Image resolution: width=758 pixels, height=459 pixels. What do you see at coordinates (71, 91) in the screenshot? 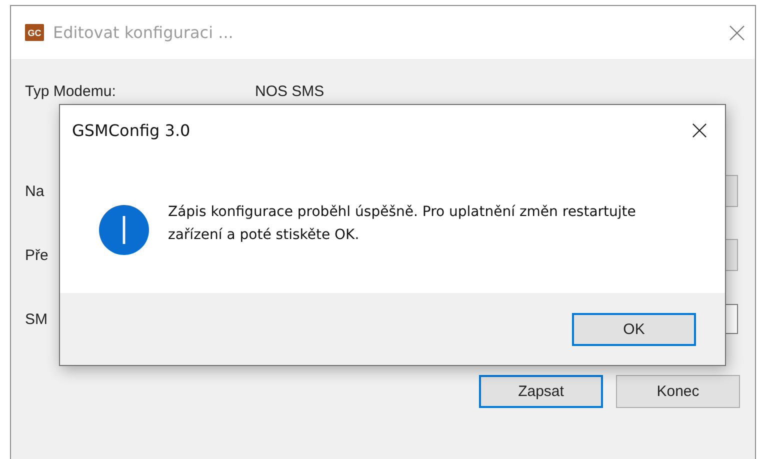
I see `field-label: Typ Modemu:` at bounding box center [71, 91].